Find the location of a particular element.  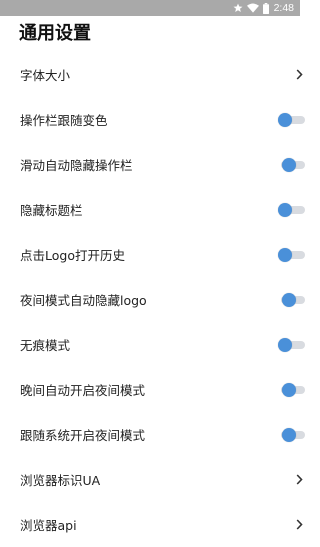

setting-row-evening-night-mode: 晚间自动开启夜间模式 is located at coordinates (160, 389).